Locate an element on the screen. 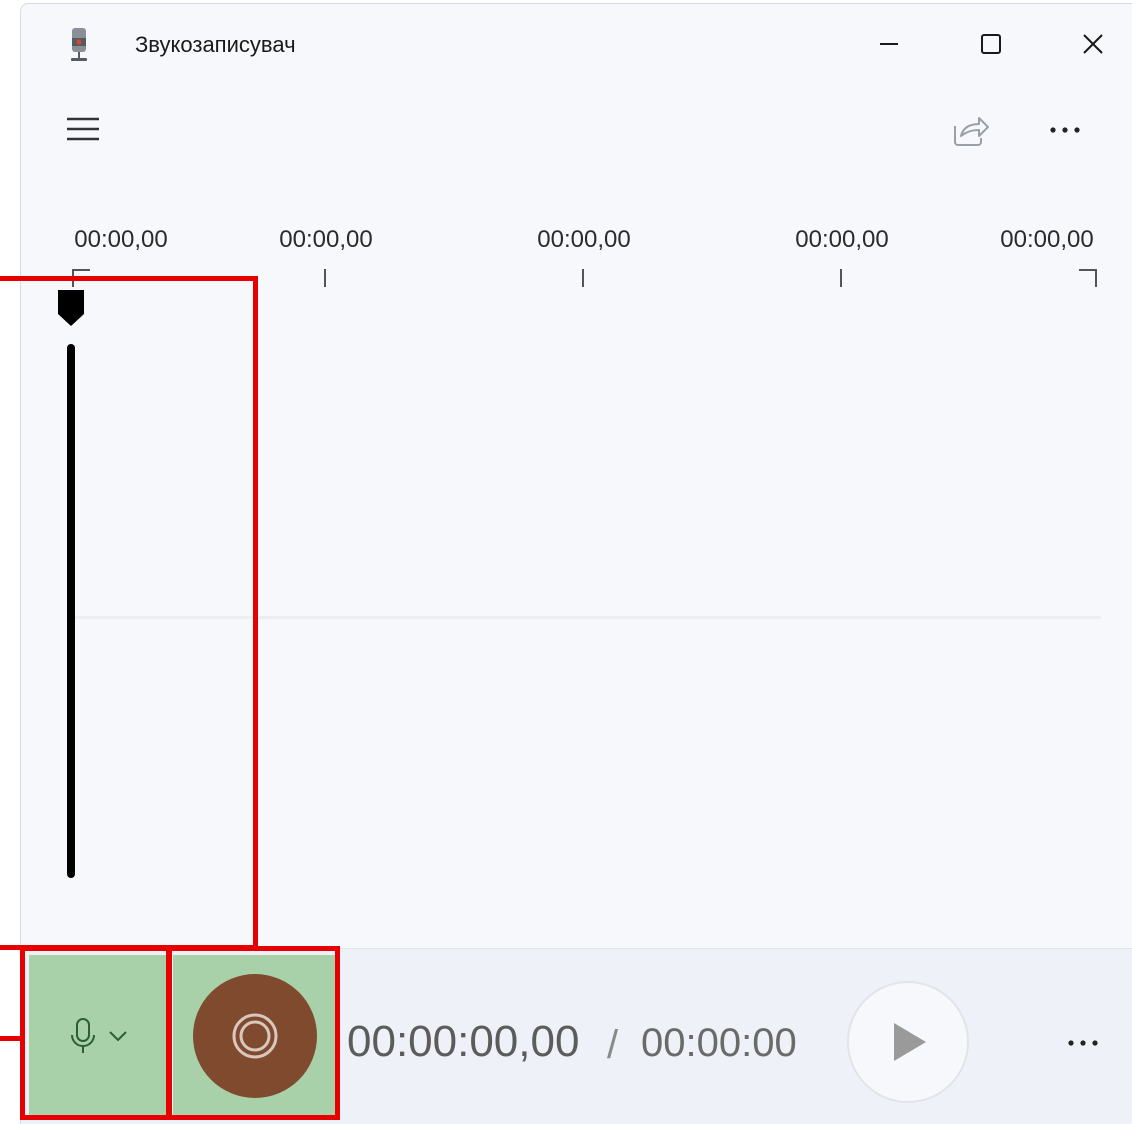 The image size is (1132, 1124). share-icon is located at coordinates (971, 131).